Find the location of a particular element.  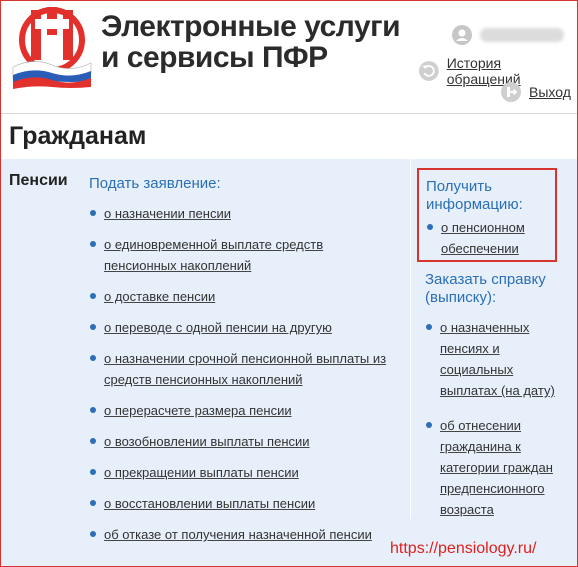

list-item: о восстановлении выплаты пенсии is located at coordinates (244, 503).